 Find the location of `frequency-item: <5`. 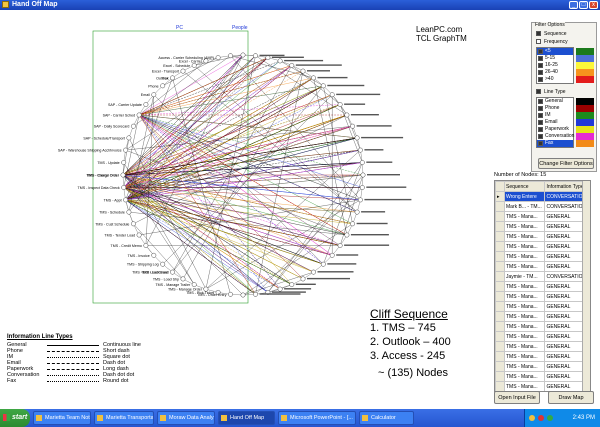

frequency-item: <5 is located at coordinates (555, 51).